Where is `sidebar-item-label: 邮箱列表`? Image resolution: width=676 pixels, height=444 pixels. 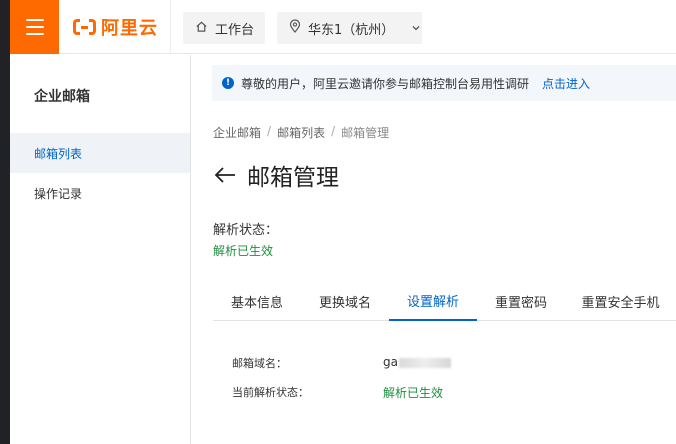
sidebar-item-label: 邮箱列表 is located at coordinates (58, 153).